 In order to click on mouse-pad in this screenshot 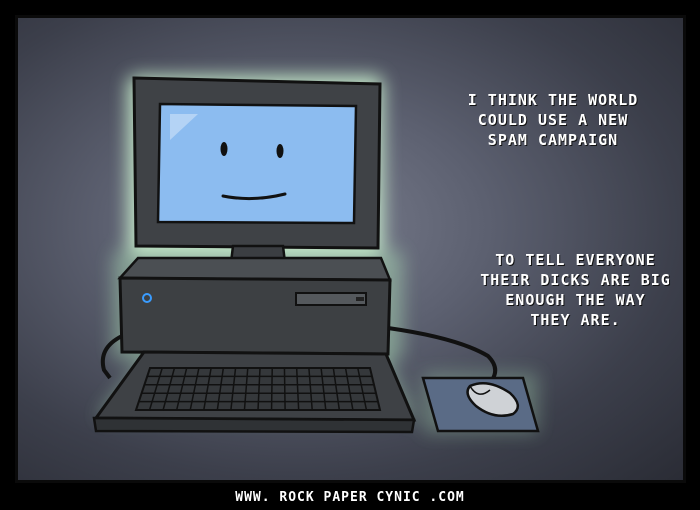, I will do `click(480, 404)`.